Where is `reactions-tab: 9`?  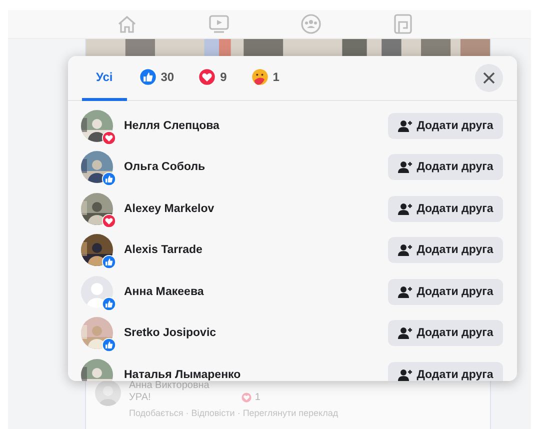 reactions-tab: 9 is located at coordinates (212, 78).